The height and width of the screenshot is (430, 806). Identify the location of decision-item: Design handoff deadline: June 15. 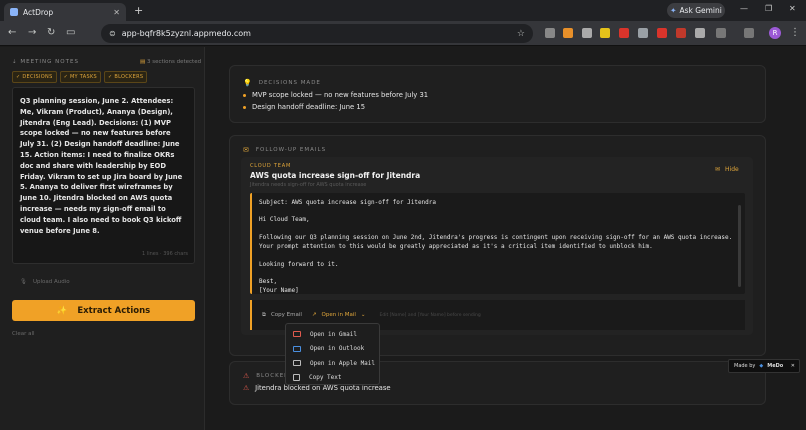
(304, 107).